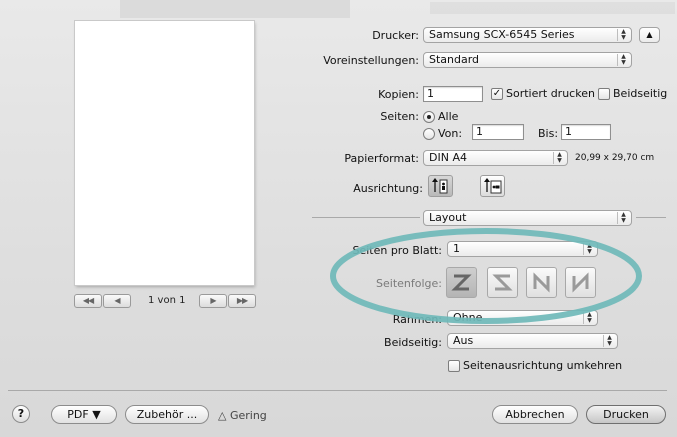 This screenshot has width=677, height=437. I want to click on print-button: Drucken, so click(626, 414).